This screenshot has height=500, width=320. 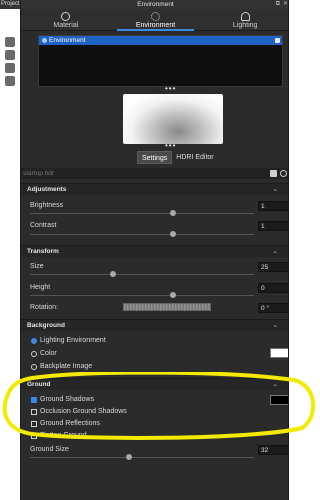 I want to click on transform-header: Transform ⌄, so click(x=154, y=251).